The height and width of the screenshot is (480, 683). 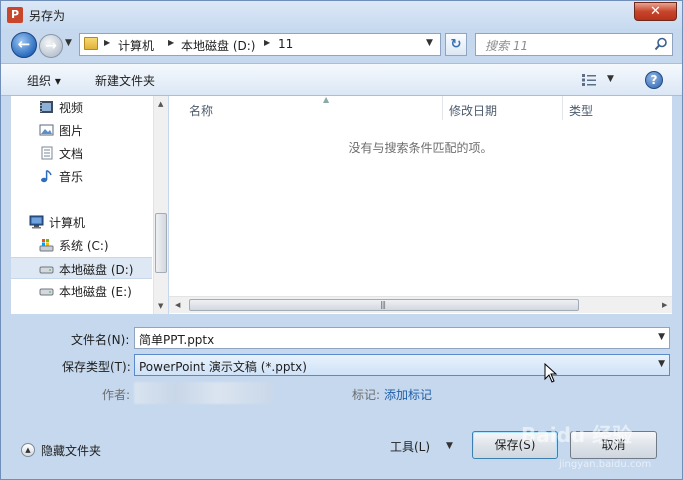 What do you see at coordinates (136, 45) in the screenshot?
I see `breadcrumb-computer: 计算机` at bounding box center [136, 45].